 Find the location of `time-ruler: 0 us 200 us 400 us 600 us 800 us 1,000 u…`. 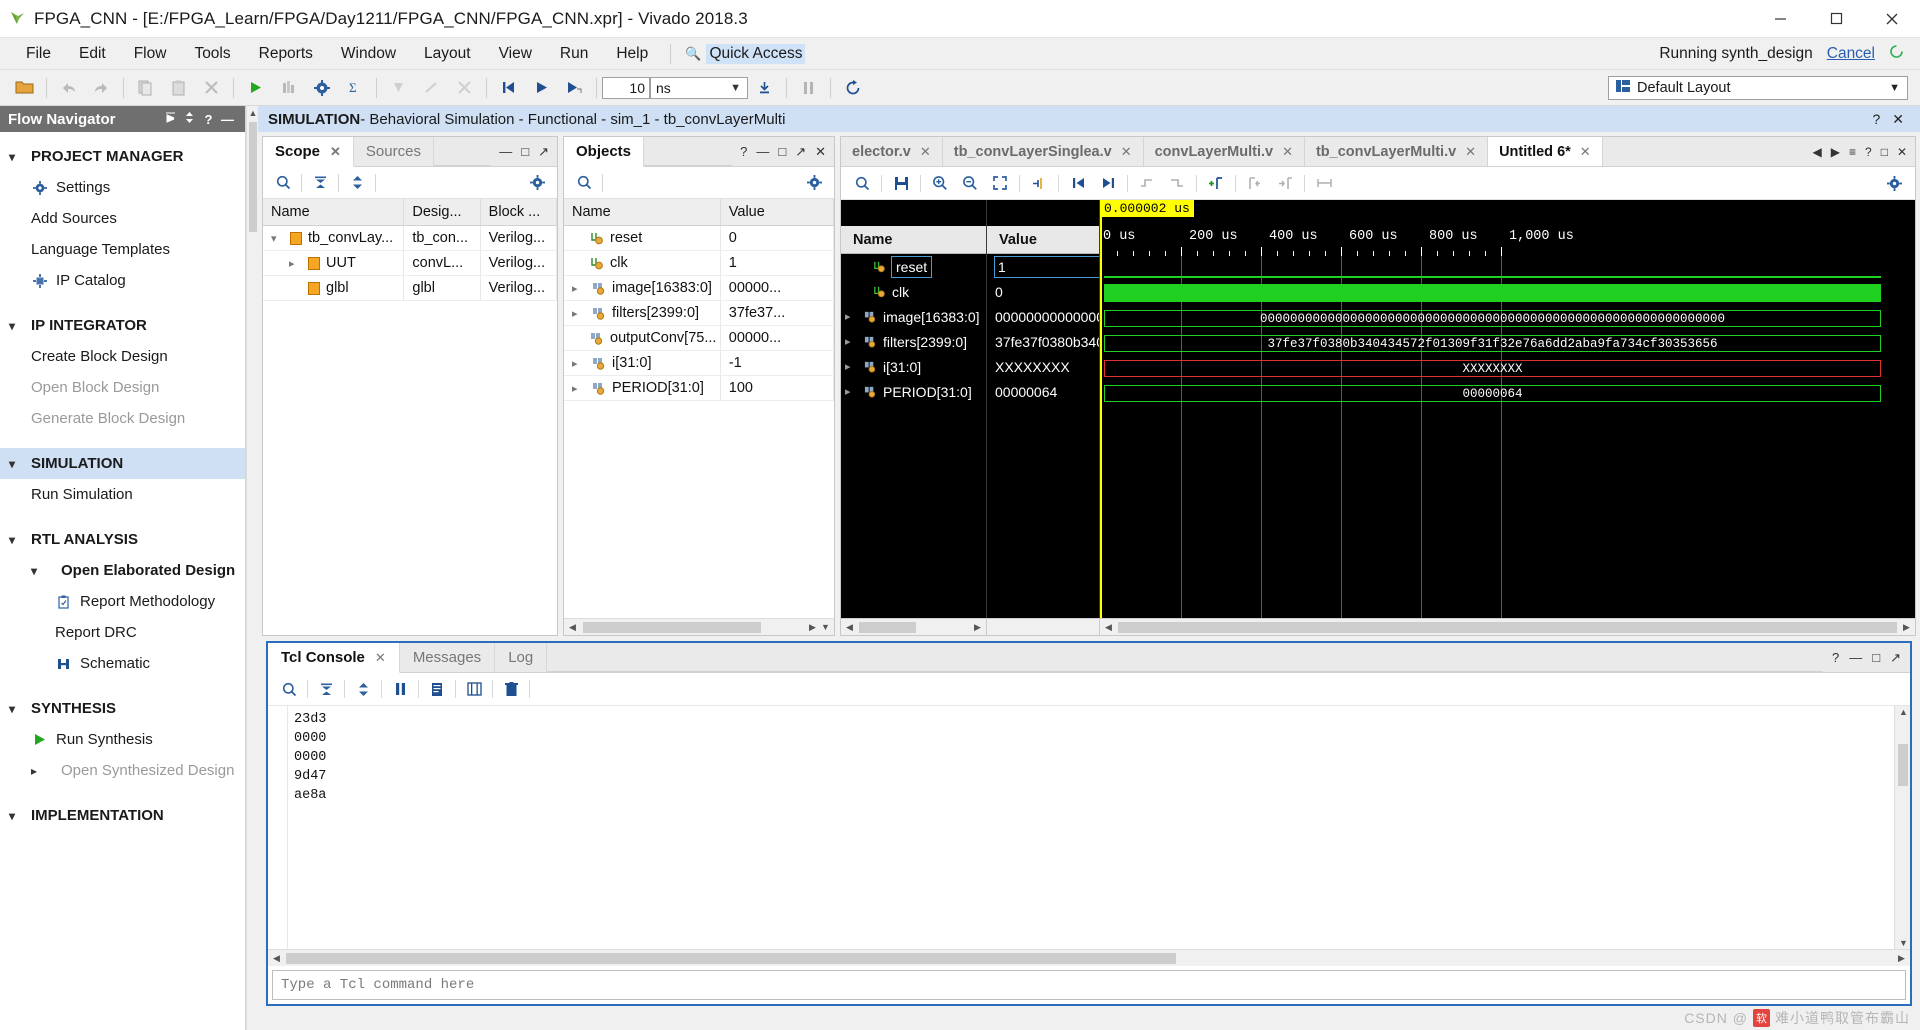

time-ruler: 0 us 200 us 400 us 600 us 800 us 1,000 u… is located at coordinates (1507, 241).